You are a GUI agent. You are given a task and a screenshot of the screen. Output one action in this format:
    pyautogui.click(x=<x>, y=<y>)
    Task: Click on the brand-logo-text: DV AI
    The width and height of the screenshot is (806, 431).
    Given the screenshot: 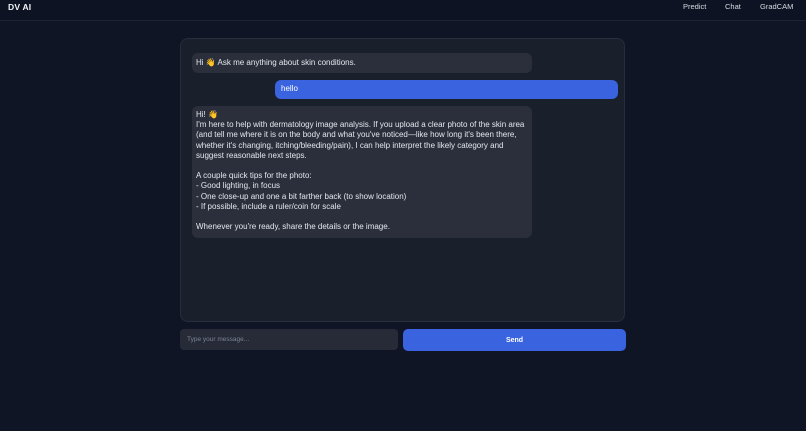 What is the action you would take?
    pyautogui.click(x=20, y=7)
    